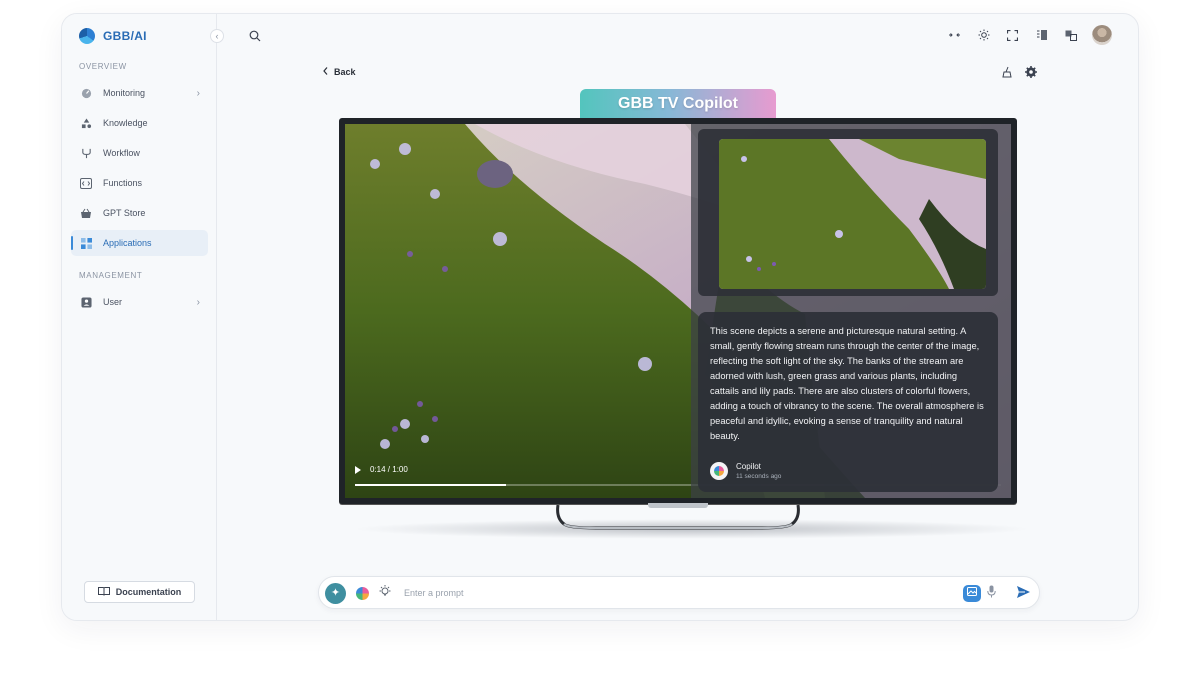 Image resolution: width=1200 pixels, height=676 pixels. Describe the element at coordinates (256, 36) in the screenshot. I see `search-icon` at that location.